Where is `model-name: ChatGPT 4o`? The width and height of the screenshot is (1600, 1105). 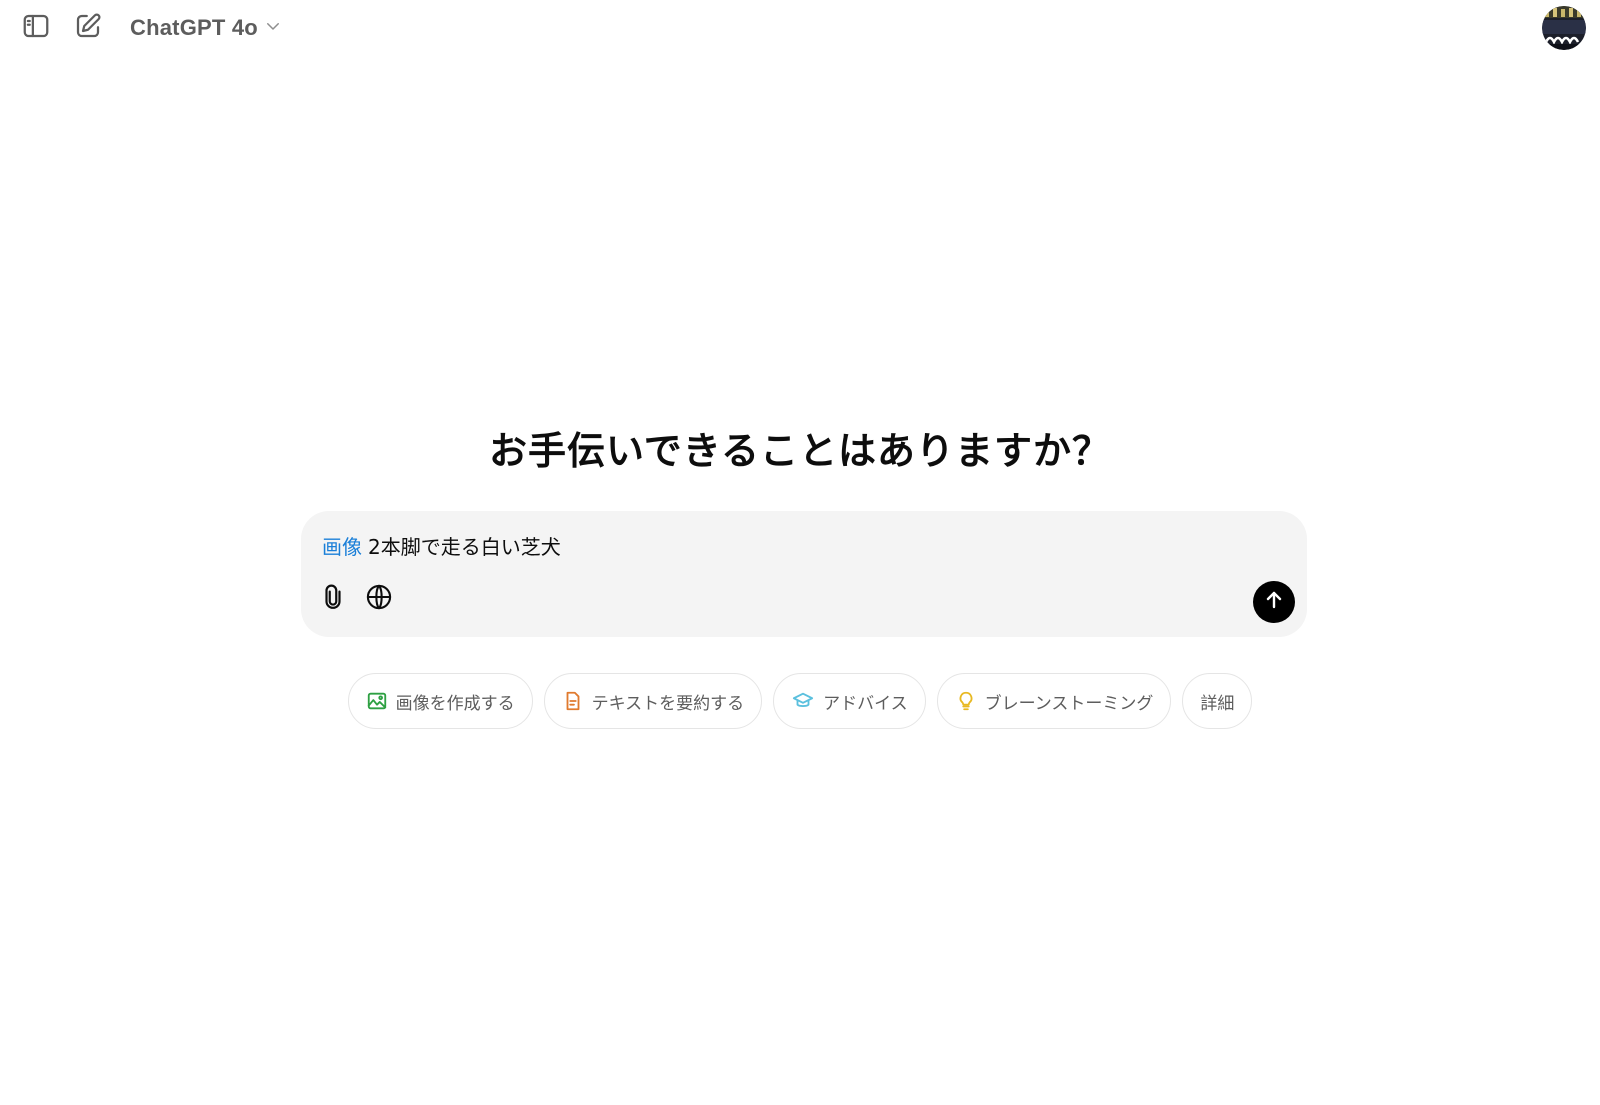
model-name: ChatGPT 4o is located at coordinates (194, 27).